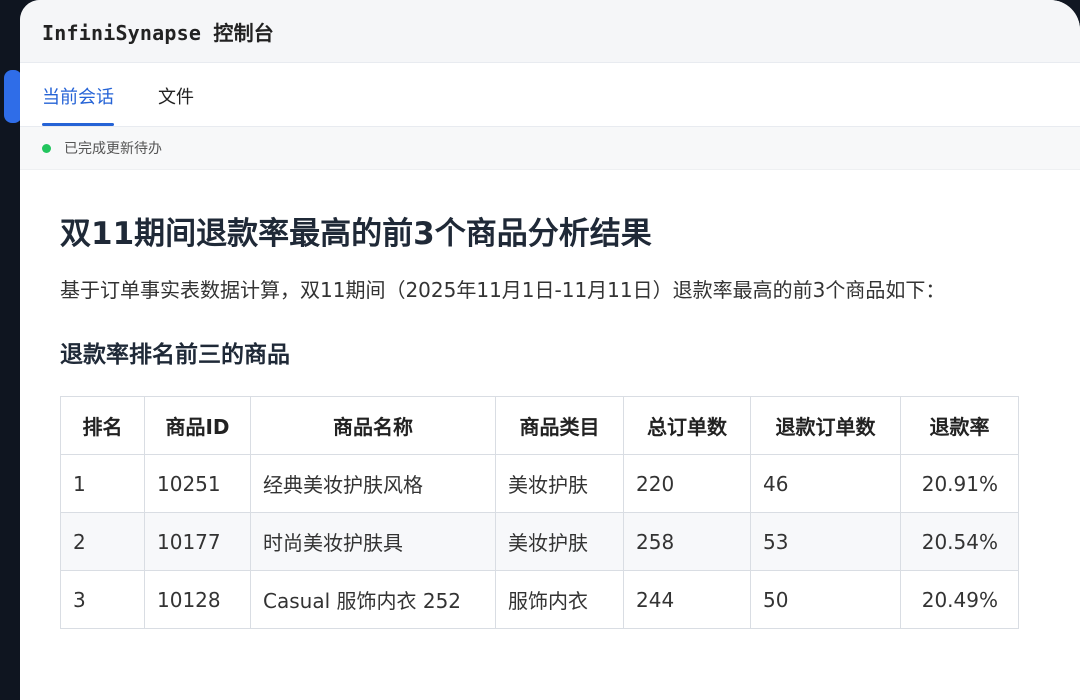  I want to click on page-title: 双11期间退款率最高的前3个商品分析结果, so click(356, 234).